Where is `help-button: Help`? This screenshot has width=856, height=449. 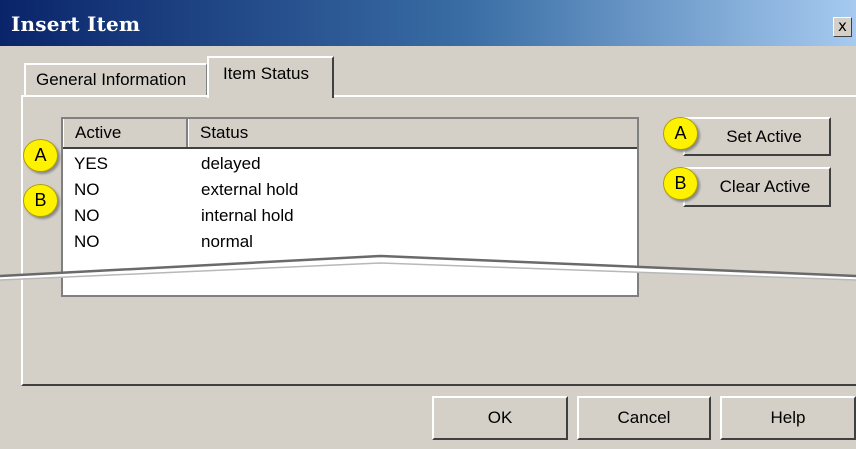
help-button: Help is located at coordinates (788, 418).